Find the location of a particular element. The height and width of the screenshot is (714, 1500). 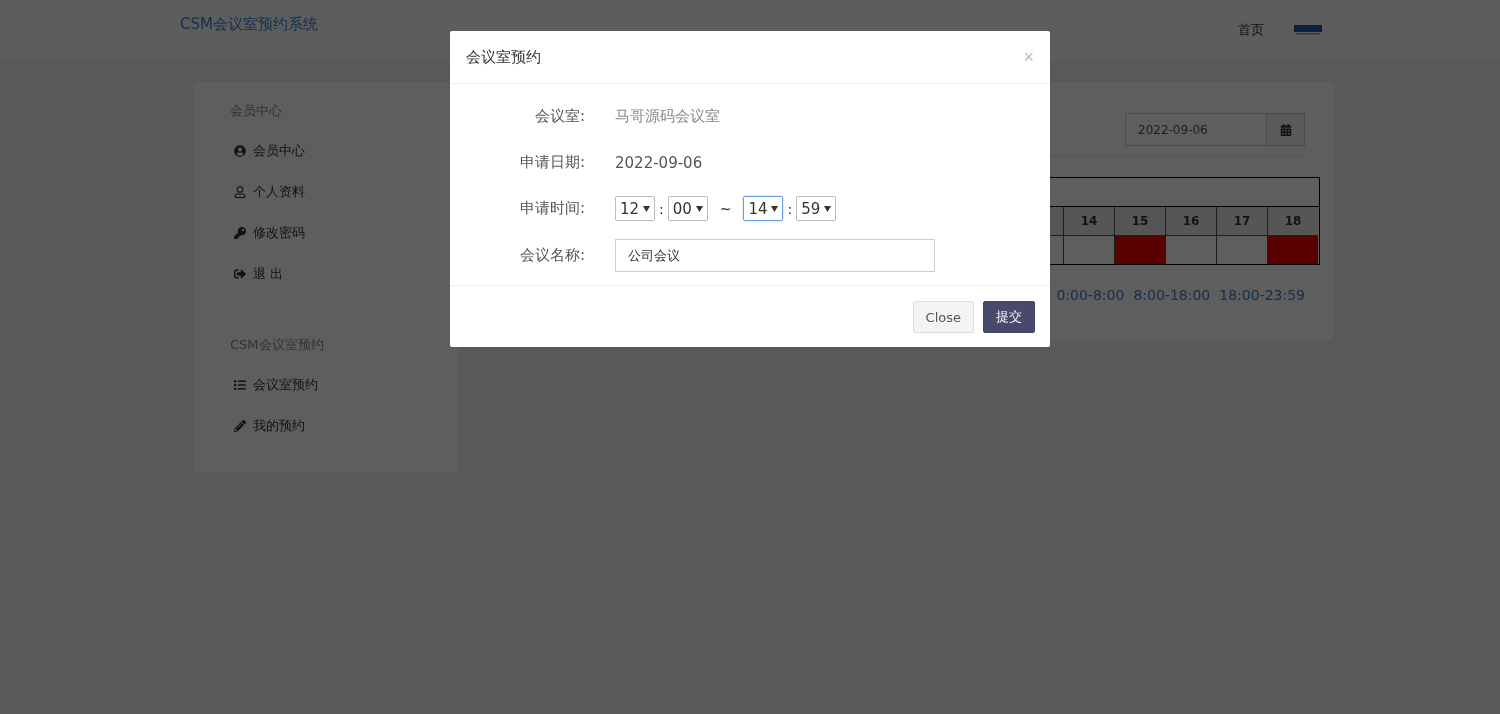

field-label: 申请时间: is located at coordinates (551, 208).